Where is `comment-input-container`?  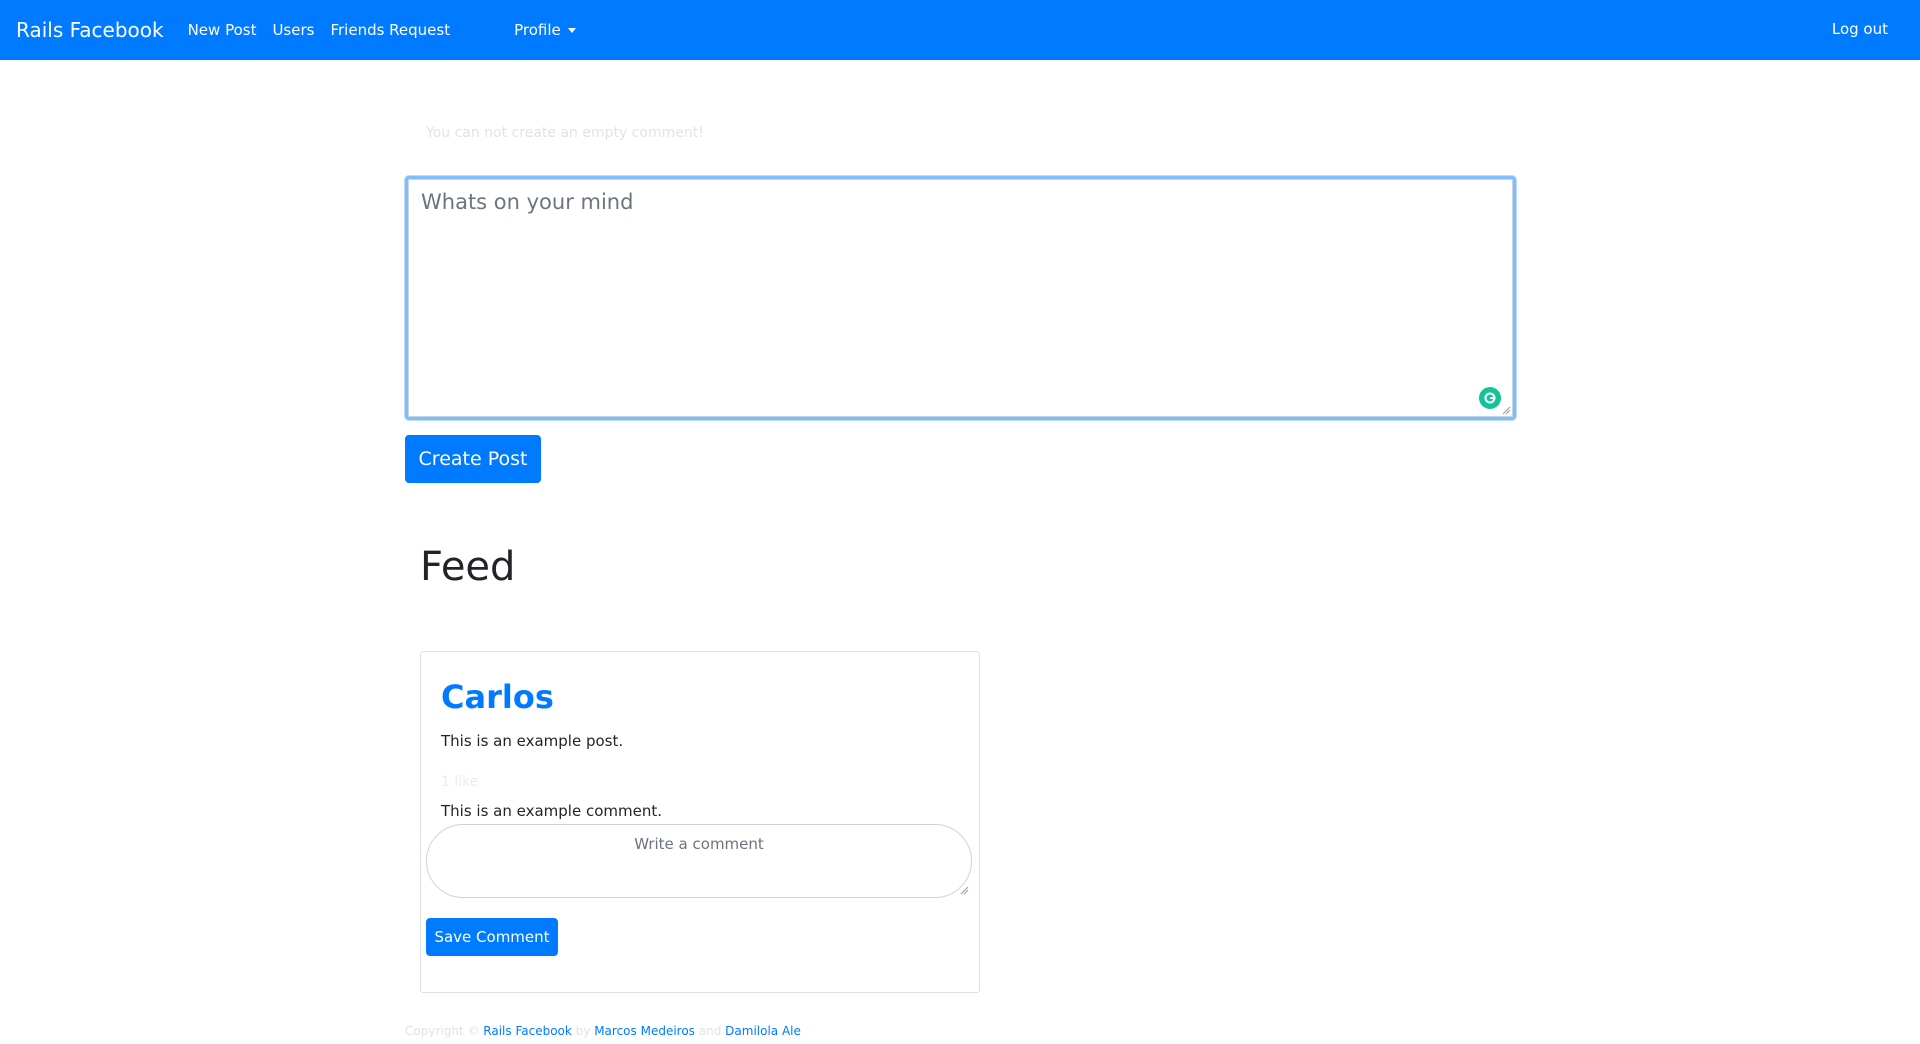
comment-input-container is located at coordinates (699, 861).